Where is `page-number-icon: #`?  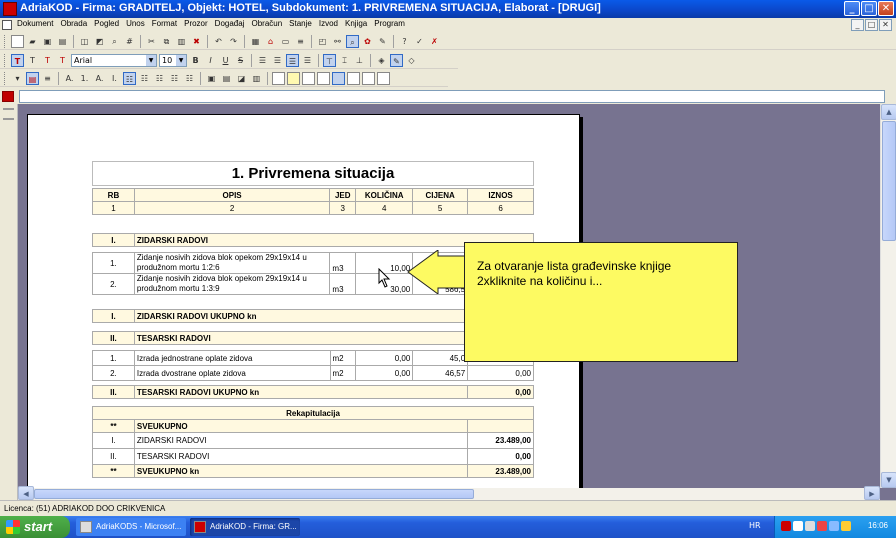 page-number-icon: # is located at coordinates (129, 41).